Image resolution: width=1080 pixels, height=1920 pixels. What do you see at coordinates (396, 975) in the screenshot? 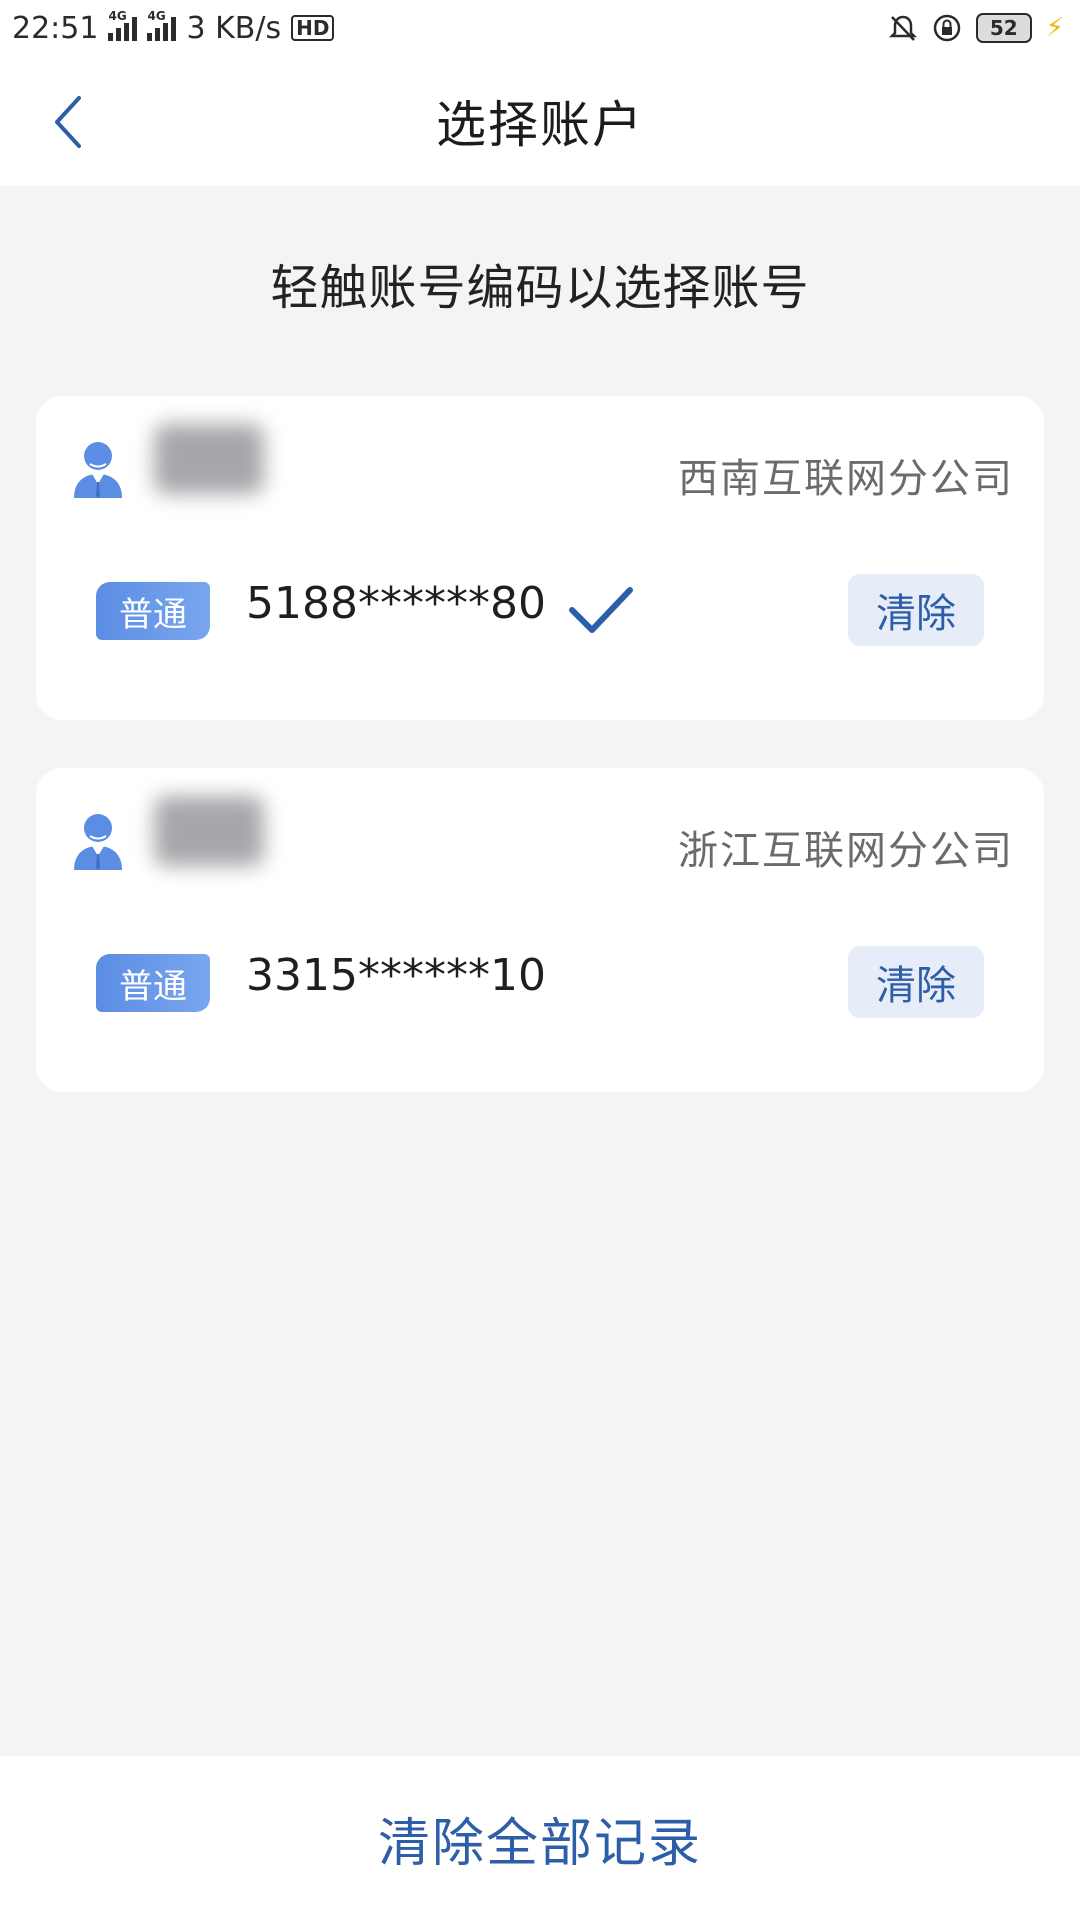
I see `account-number: 3315******10` at bounding box center [396, 975].